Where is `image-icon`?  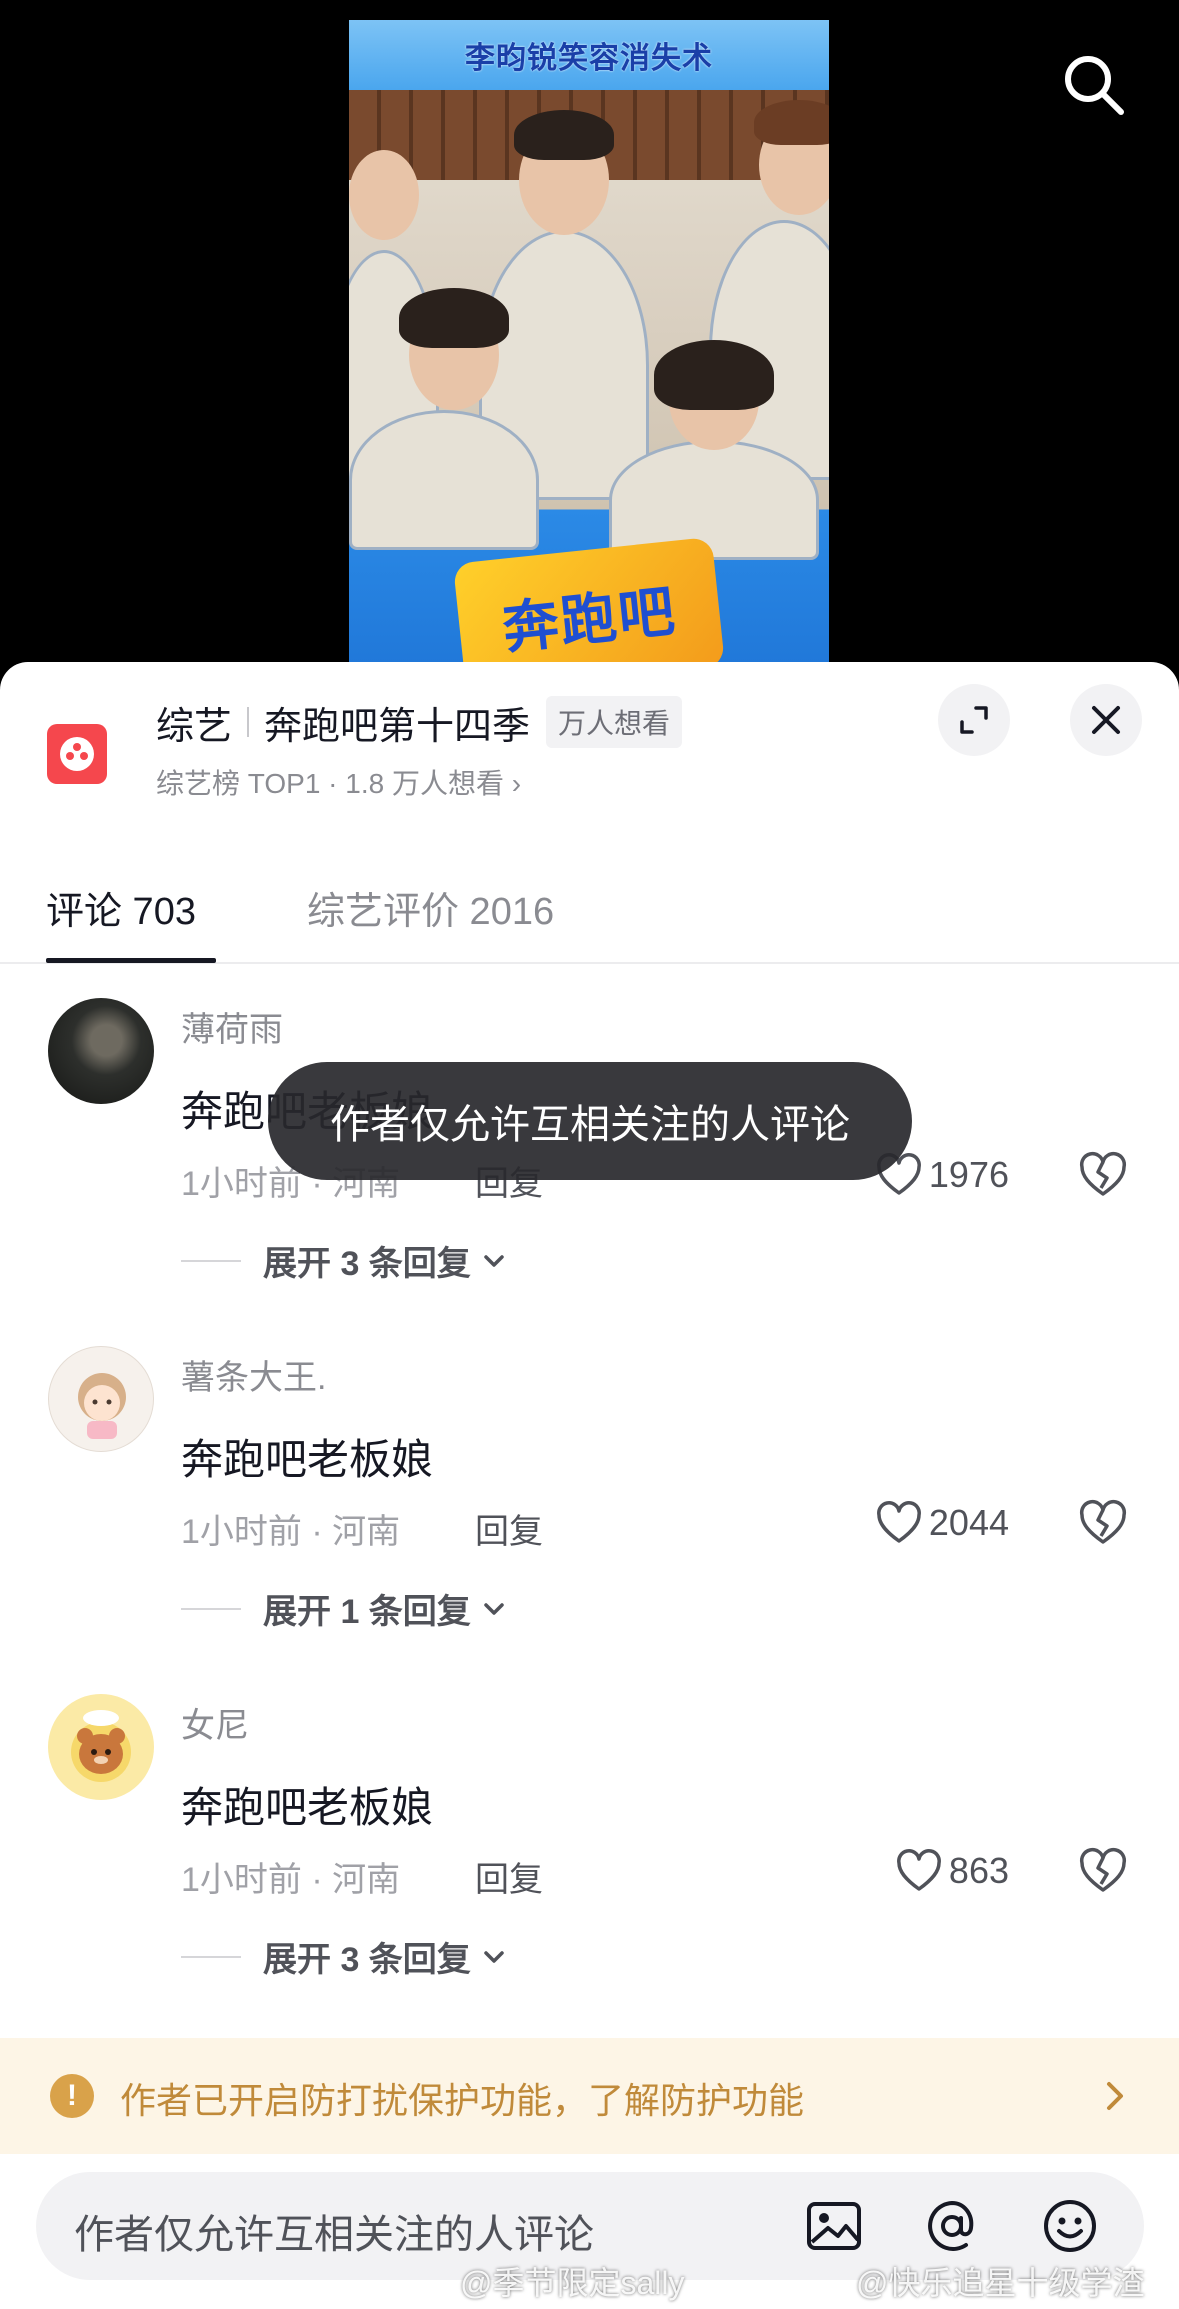 image-icon is located at coordinates (834, 2226).